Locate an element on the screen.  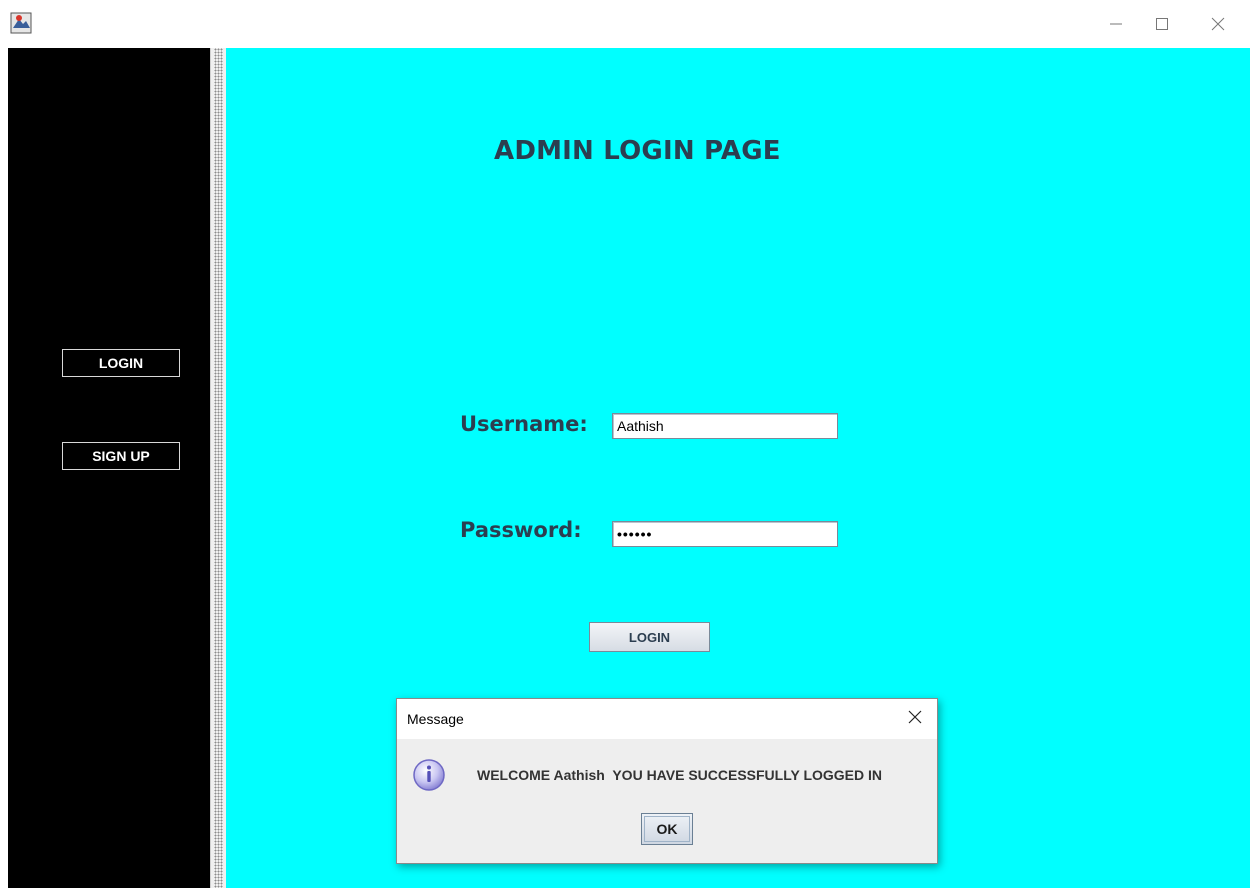
minimize-icon is located at coordinates (1116, 24).